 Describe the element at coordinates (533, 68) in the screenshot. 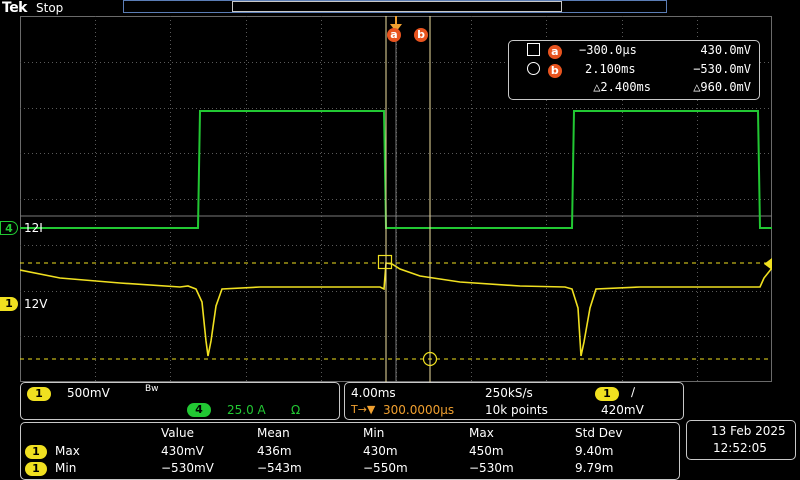

I see `circle-icon` at that location.